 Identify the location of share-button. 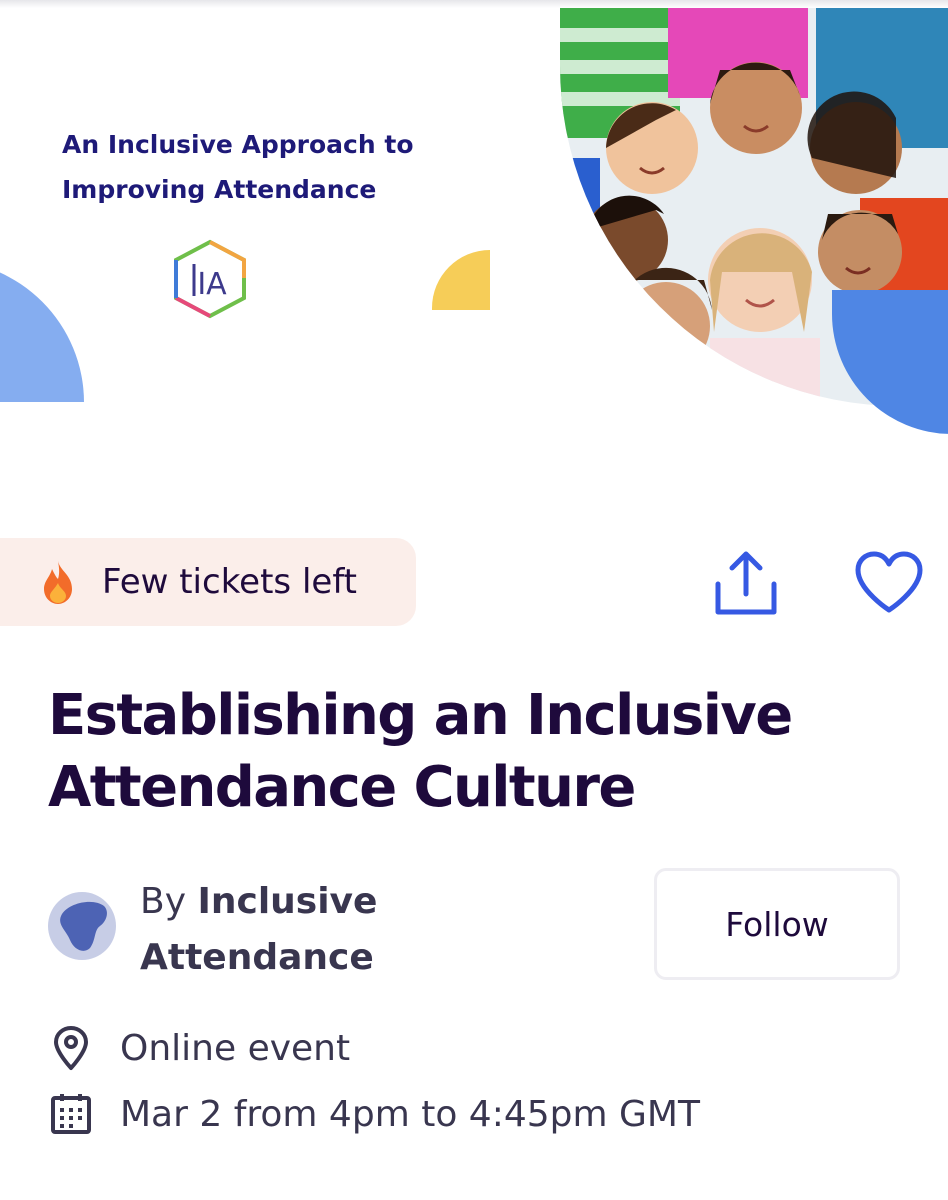
(746, 584).